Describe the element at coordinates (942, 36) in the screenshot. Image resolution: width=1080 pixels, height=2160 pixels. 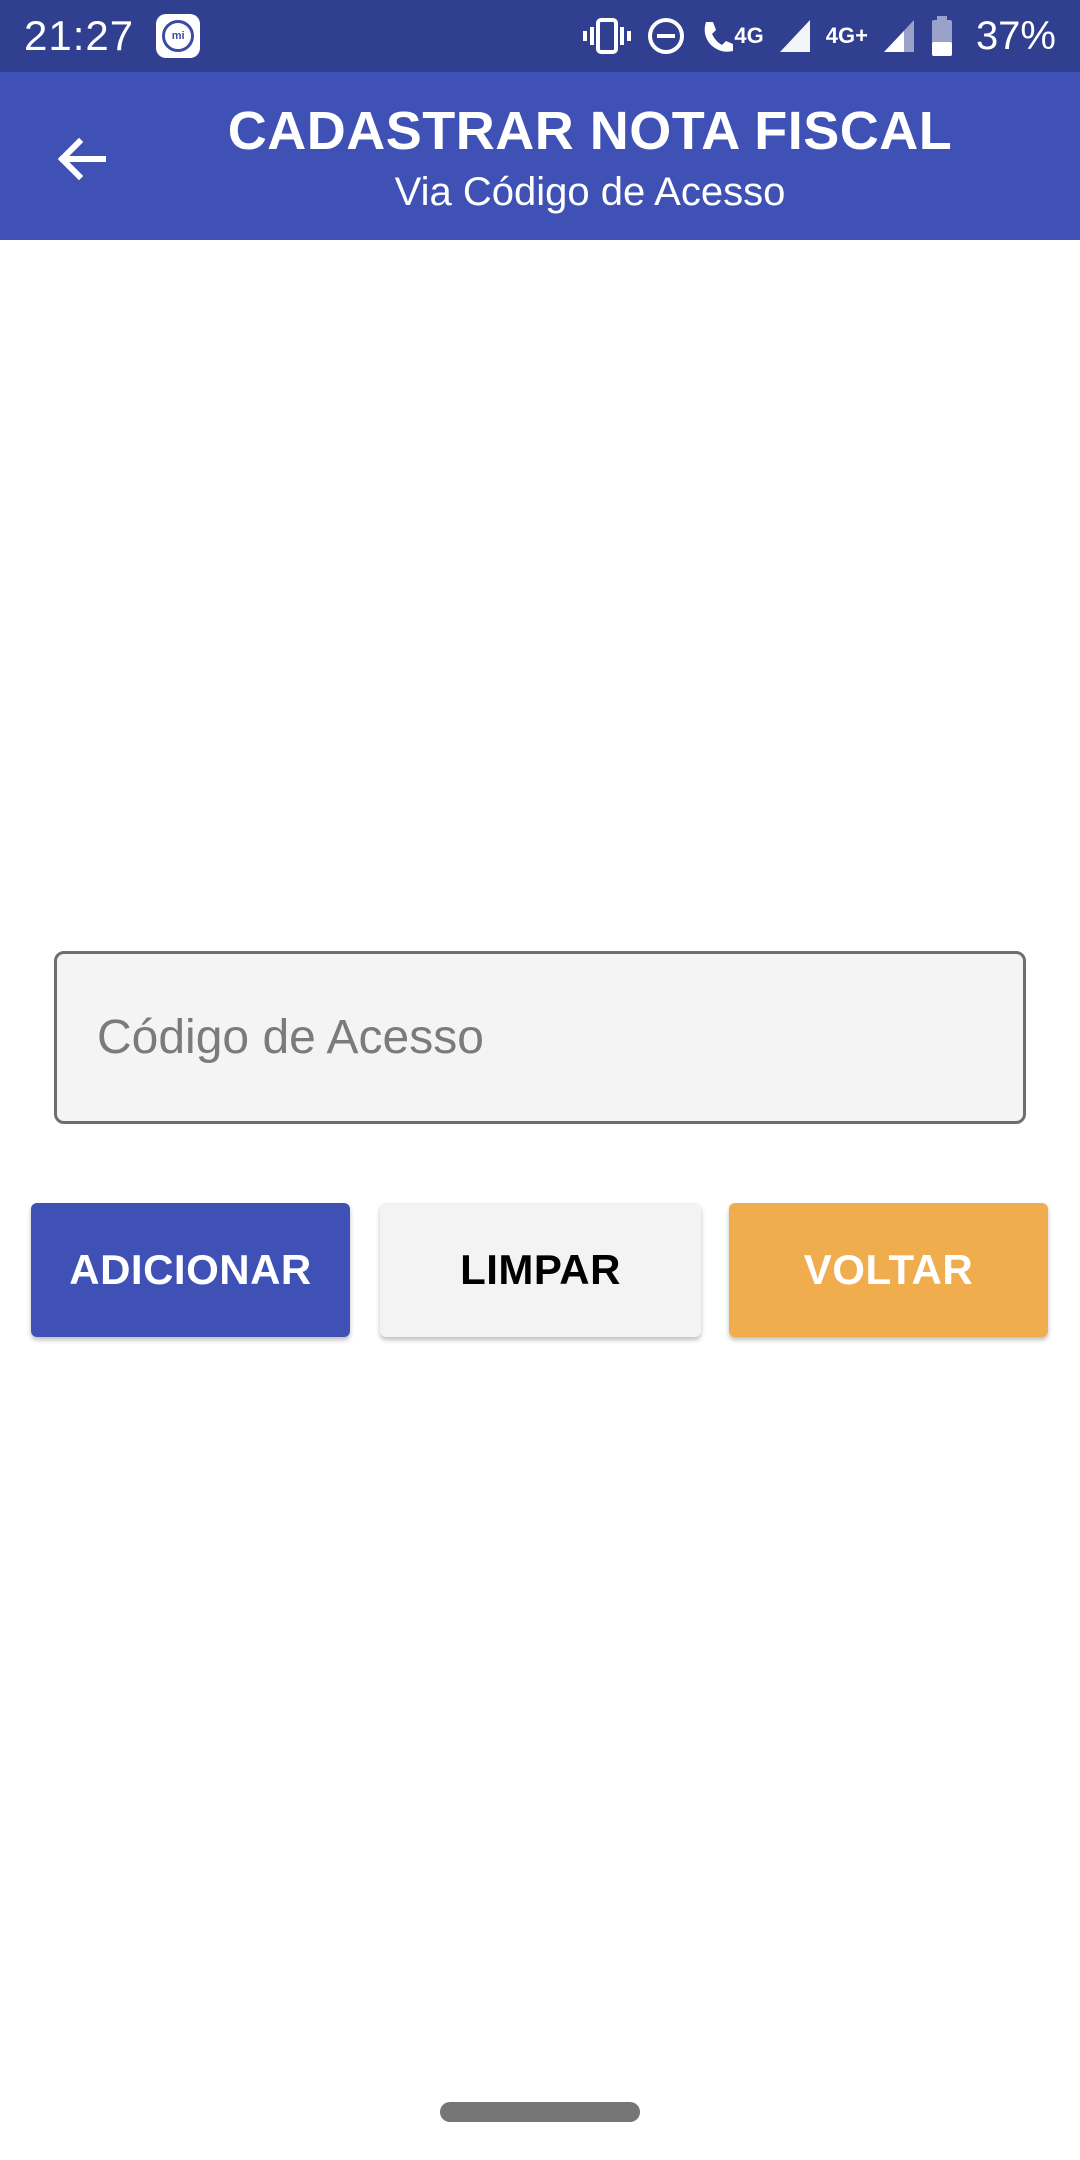
I see `battery-icon` at that location.